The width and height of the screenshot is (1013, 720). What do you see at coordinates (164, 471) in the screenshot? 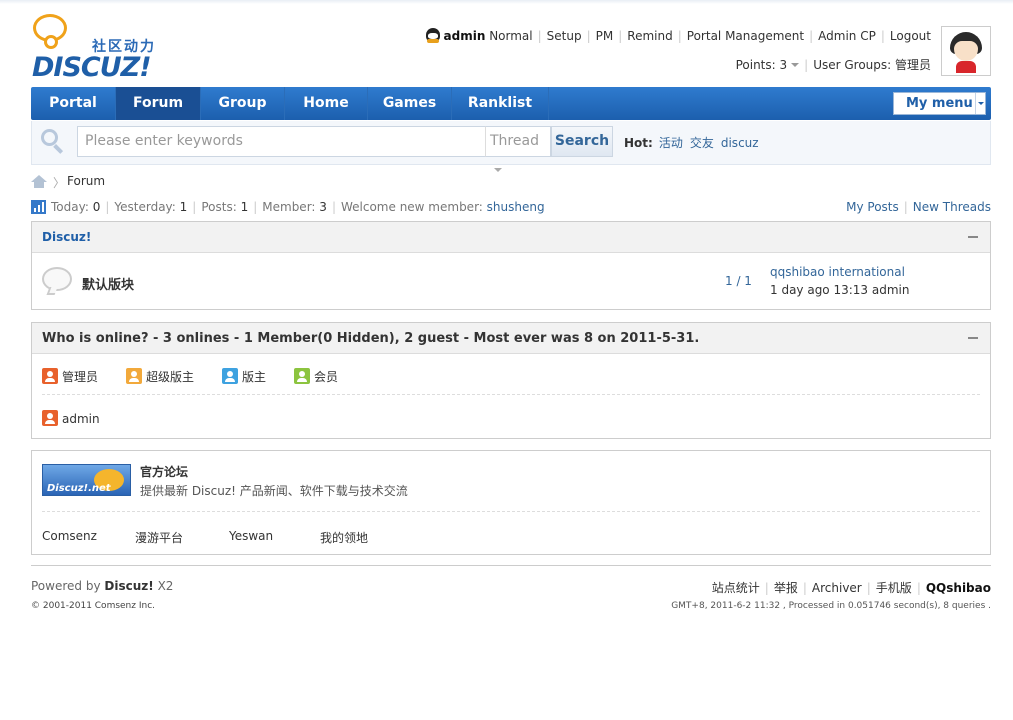
I see `official-forum-link: 官方论坛` at bounding box center [164, 471].